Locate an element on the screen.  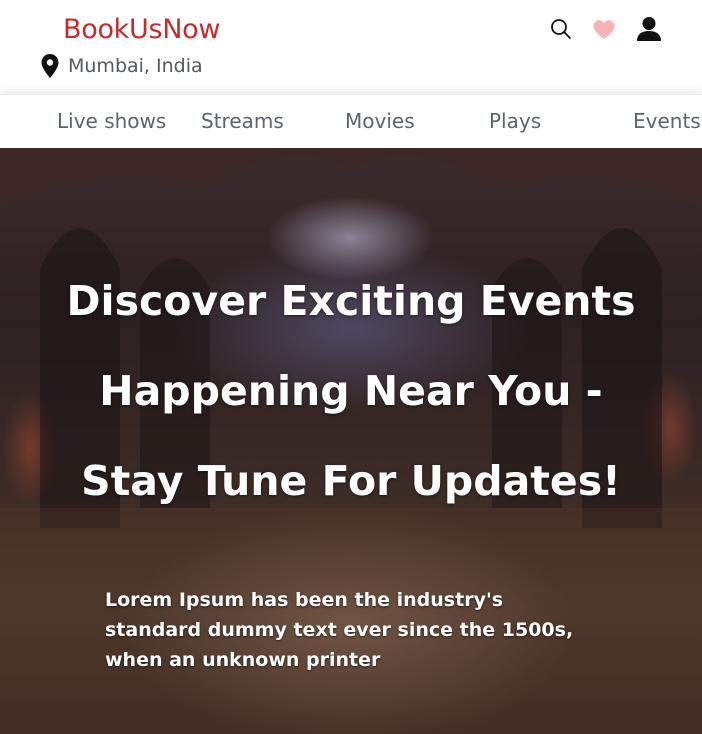
hero-title-line-2: Happening Near You - is located at coordinates (351, 391).